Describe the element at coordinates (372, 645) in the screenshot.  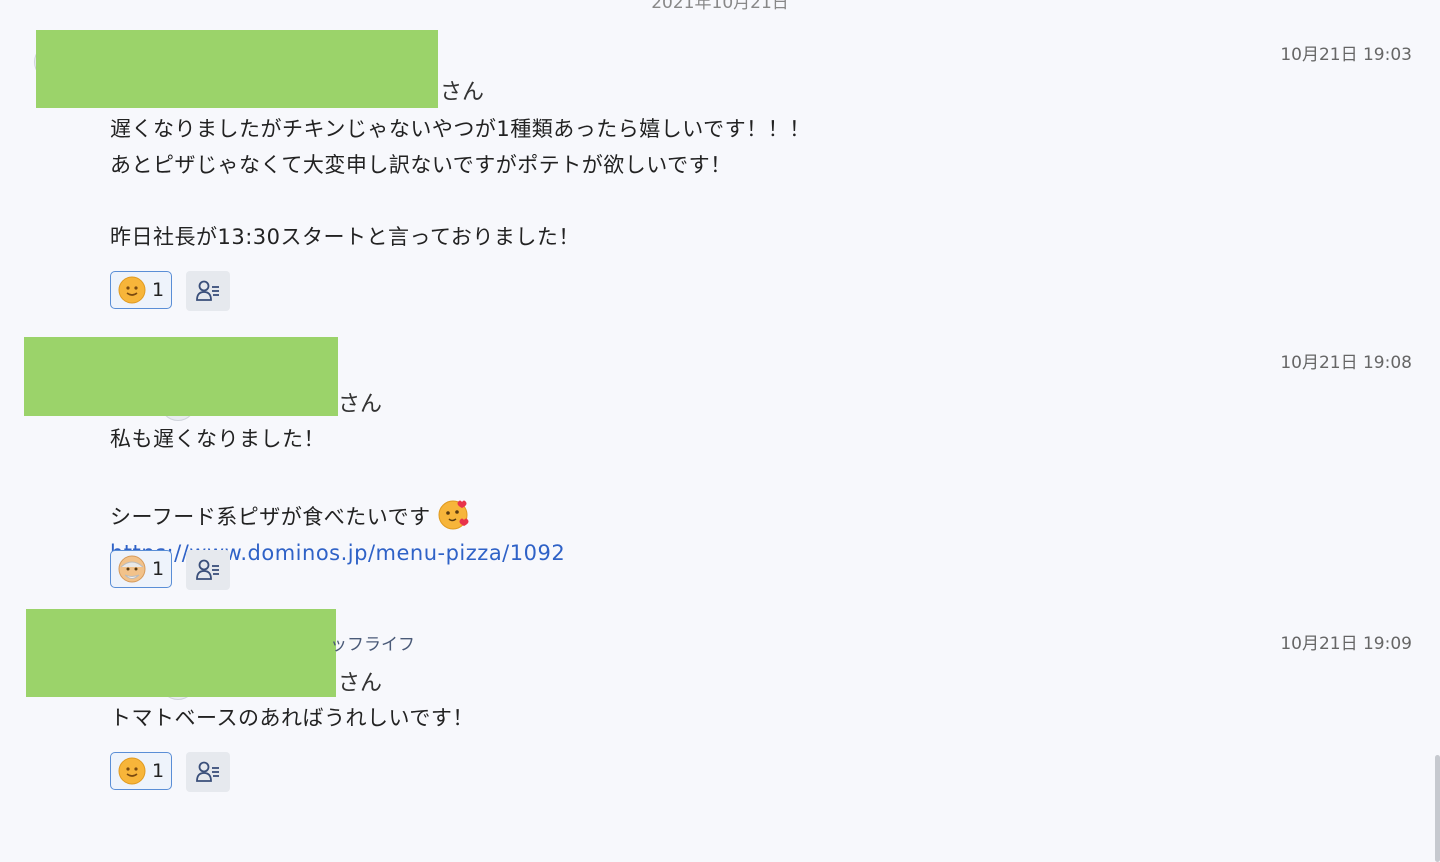
I see `sender-organization: ッフライフ` at that location.